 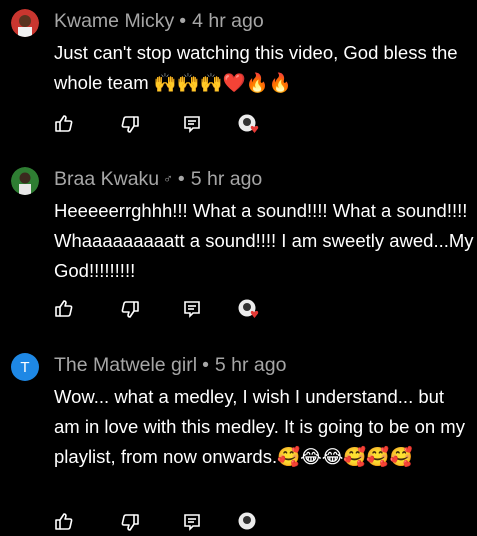 I want to click on emoji-group: 🥰😂😂🥰🥰🥰, so click(x=345, y=457).